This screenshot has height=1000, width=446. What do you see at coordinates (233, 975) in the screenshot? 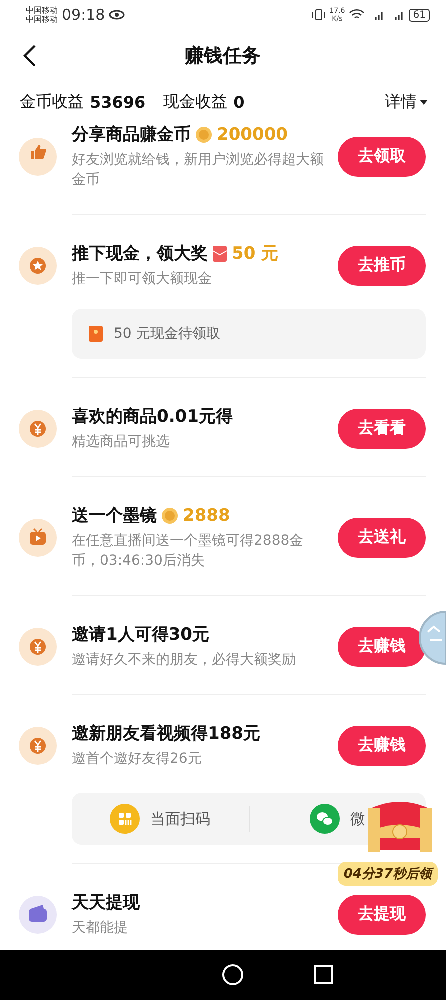
I see `home-icon` at bounding box center [233, 975].